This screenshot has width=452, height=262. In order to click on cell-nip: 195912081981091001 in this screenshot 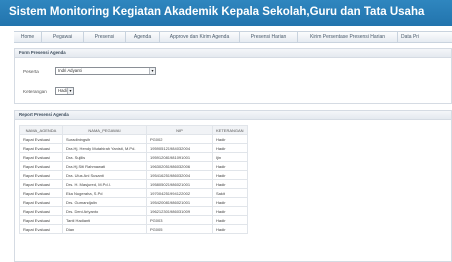, I will do `click(179, 157)`.